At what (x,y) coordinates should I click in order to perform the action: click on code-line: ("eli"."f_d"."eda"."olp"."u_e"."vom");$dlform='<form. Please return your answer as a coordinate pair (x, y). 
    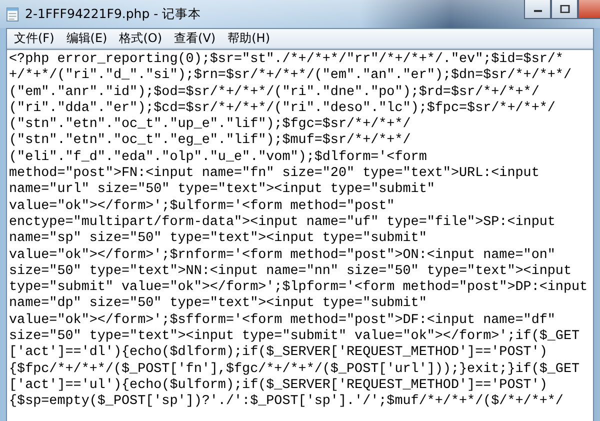
    Looking at the image, I should click on (218, 158).